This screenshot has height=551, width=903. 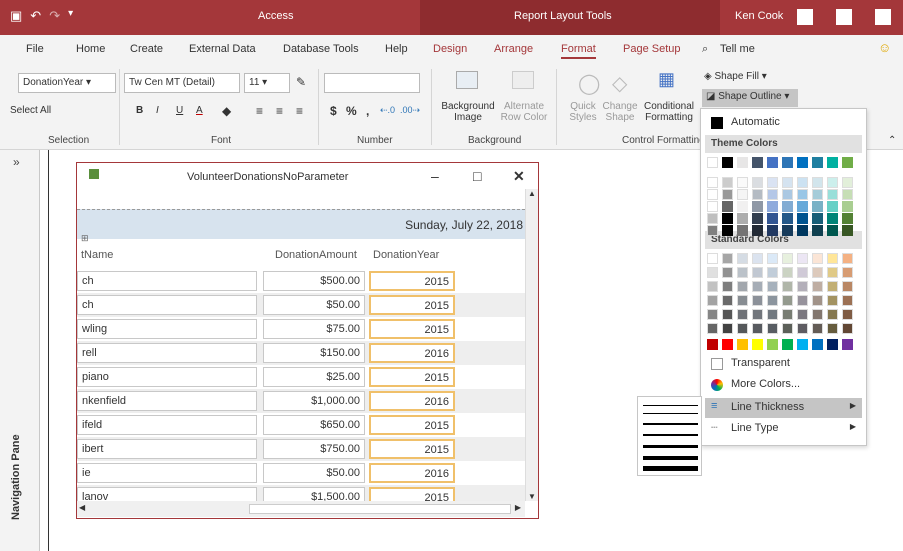 I want to click on tab-design: Design, so click(x=450, y=49).